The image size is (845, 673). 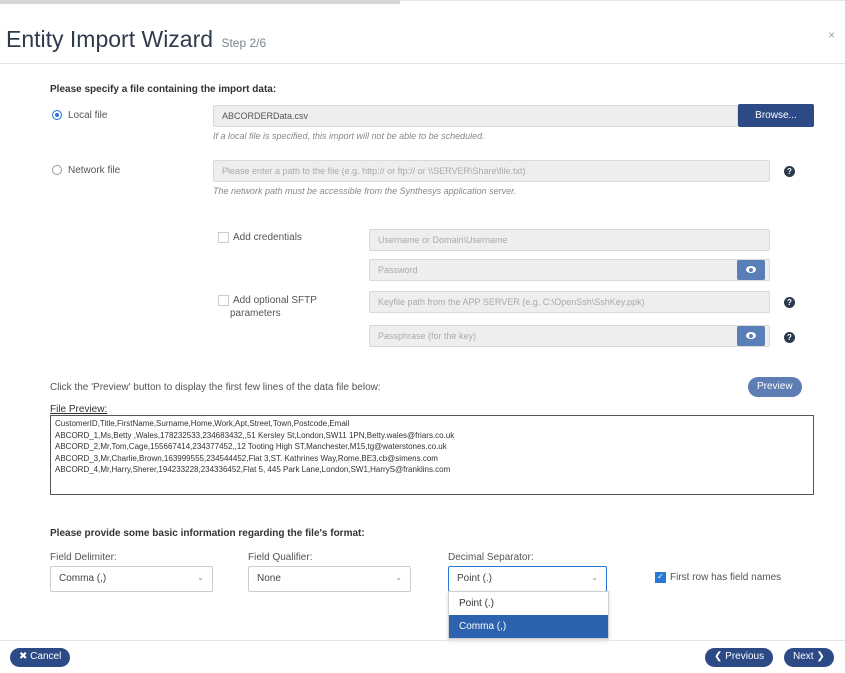 What do you see at coordinates (528, 603) in the screenshot?
I see `option-point: Point (.)` at bounding box center [528, 603].